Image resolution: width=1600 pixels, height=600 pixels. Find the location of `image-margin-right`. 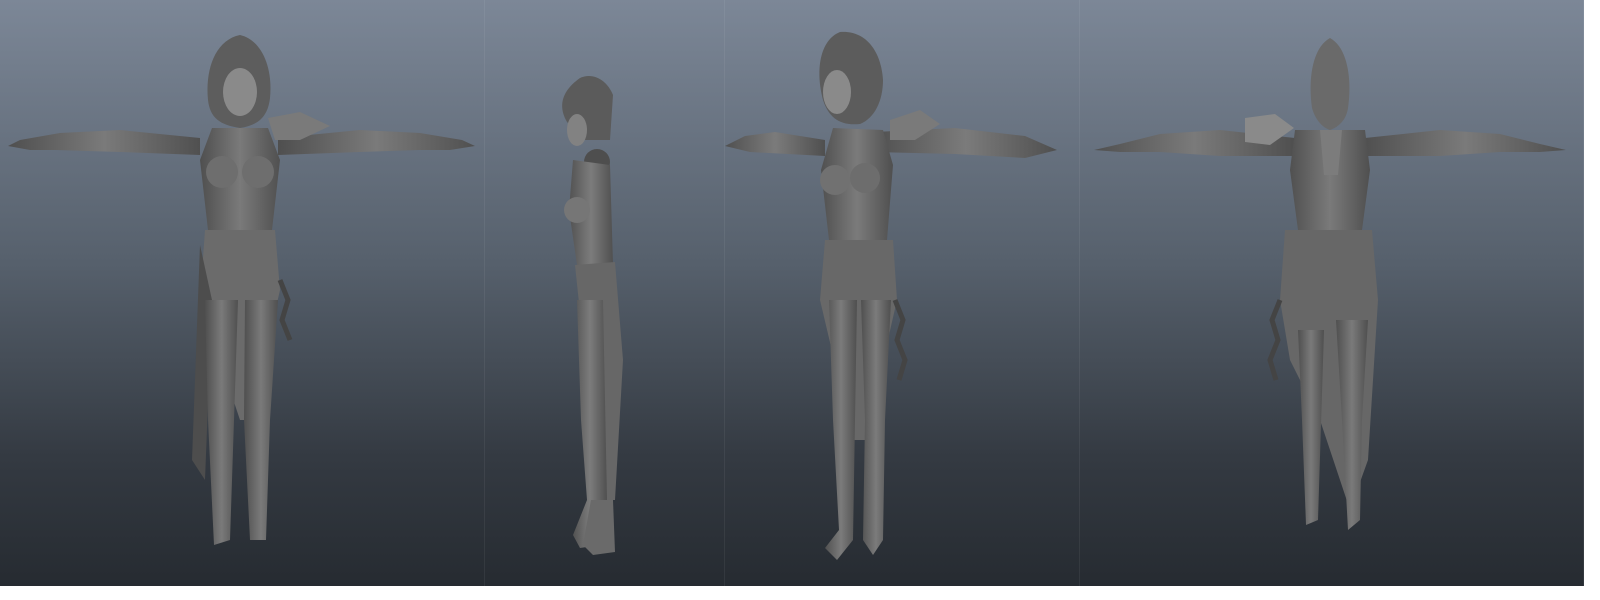

image-margin-right is located at coordinates (1592, 300).